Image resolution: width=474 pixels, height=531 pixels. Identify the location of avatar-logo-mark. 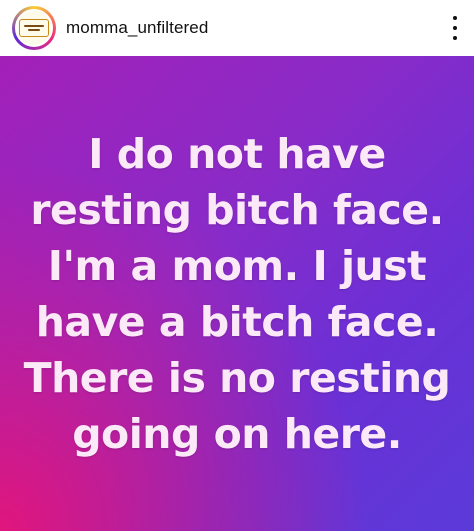
(34, 28).